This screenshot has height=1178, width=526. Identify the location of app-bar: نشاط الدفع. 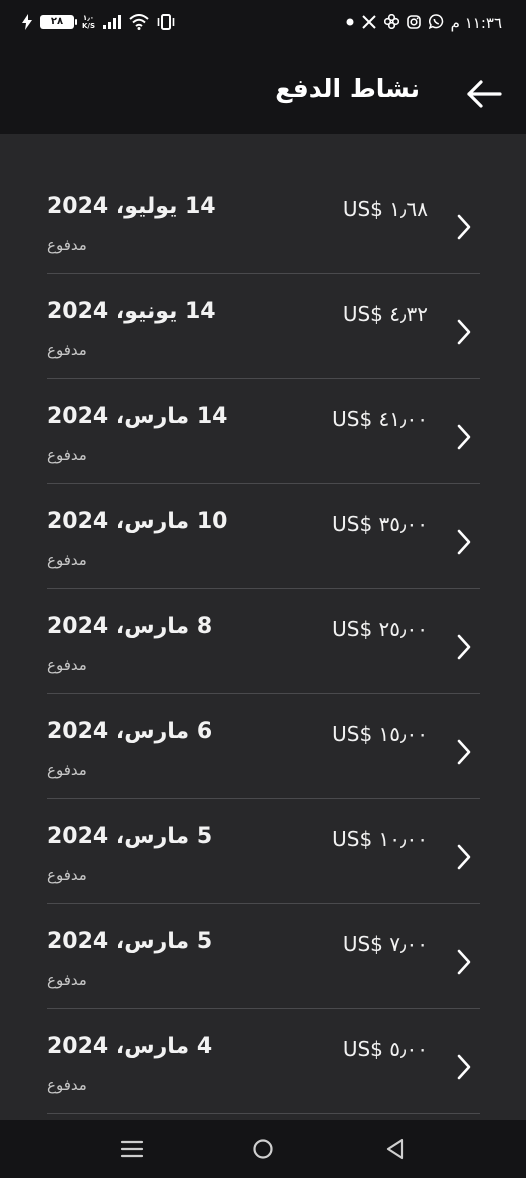
(263, 93).